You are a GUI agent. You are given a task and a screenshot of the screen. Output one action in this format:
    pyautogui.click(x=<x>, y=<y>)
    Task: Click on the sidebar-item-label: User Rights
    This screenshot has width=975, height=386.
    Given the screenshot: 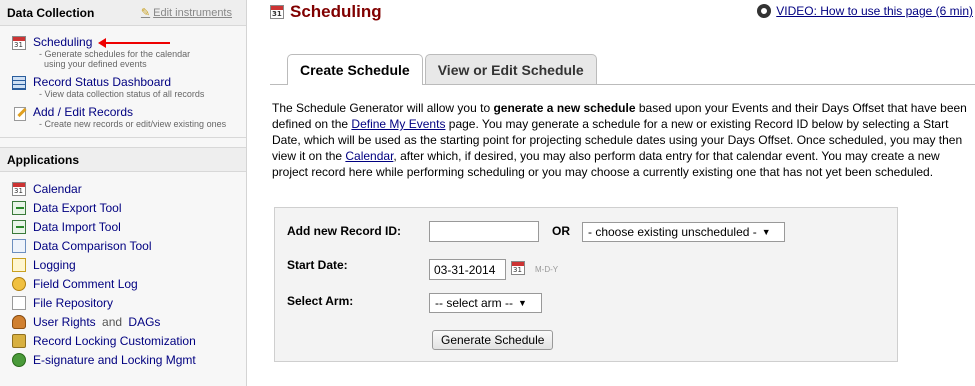 What is the action you would take?
    pyautogui.click(x=64, y=322)
    